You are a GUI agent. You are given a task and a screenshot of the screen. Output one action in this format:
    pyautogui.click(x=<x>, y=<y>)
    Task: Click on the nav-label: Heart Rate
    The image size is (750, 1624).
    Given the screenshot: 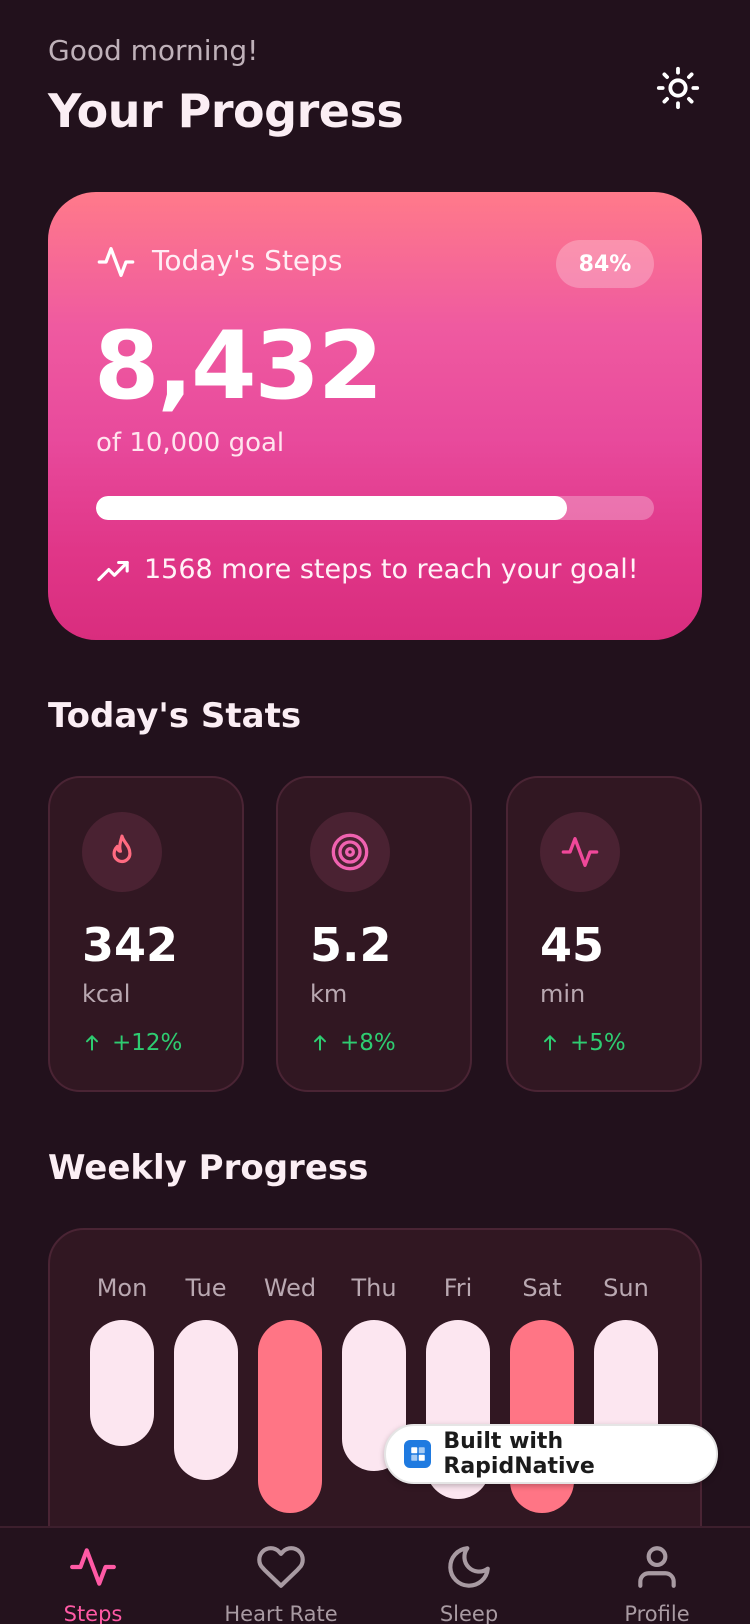 What is the action you would take?
    pyautogui.click(x=281, y=1613)
    